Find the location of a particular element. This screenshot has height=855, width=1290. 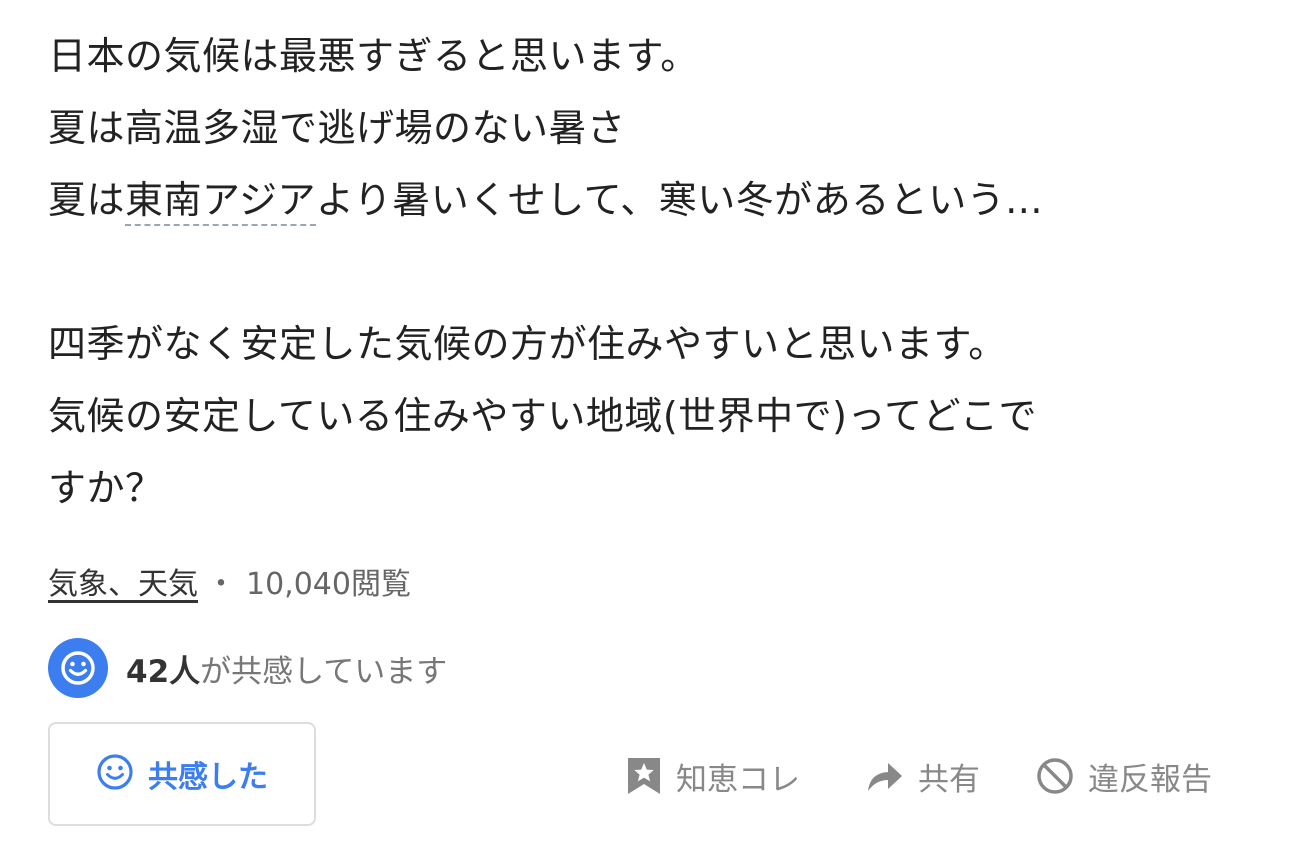

report-label: 違反報告 is located at coordinates (1150, 779).